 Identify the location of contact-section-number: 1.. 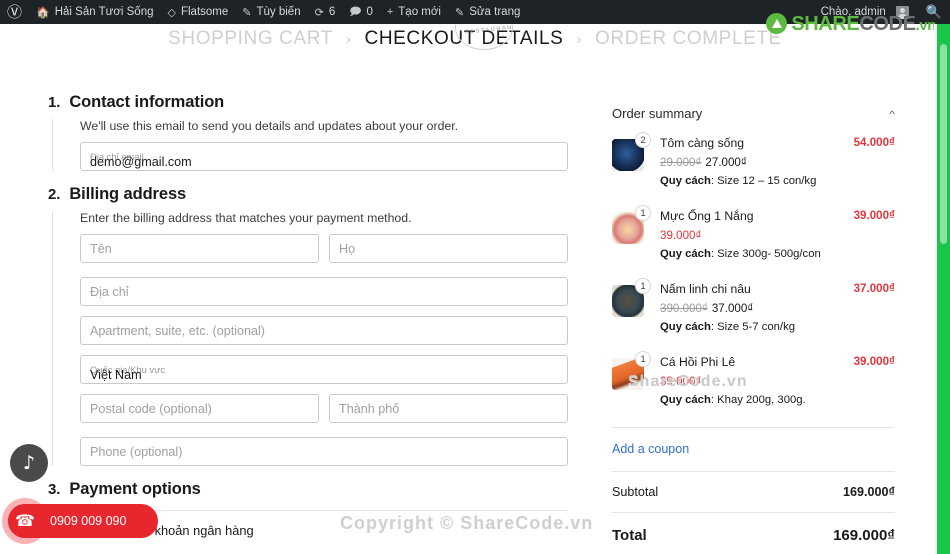
(54, 102).